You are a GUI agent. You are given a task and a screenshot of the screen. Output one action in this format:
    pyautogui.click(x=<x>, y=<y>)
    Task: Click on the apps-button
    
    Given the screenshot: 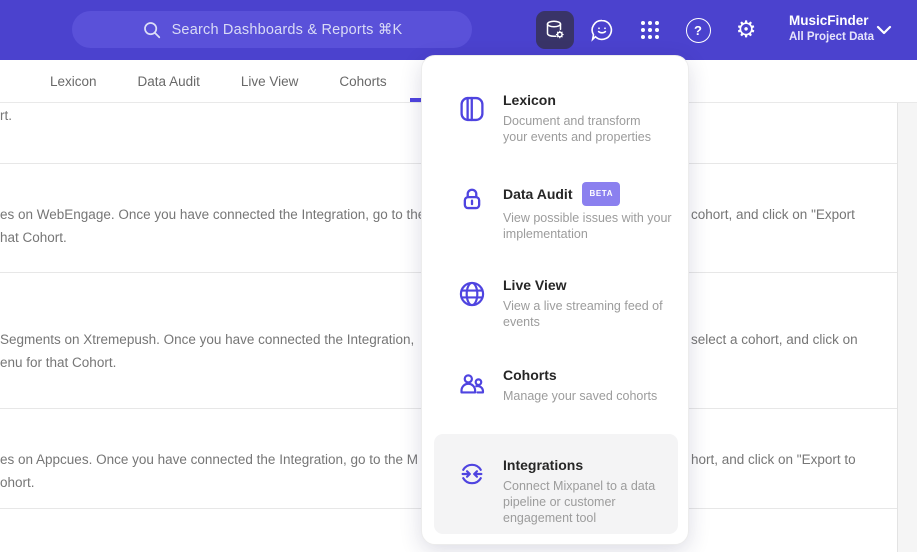 What is the action you would take?
    pyautogui.click(x=650, y=30)
    